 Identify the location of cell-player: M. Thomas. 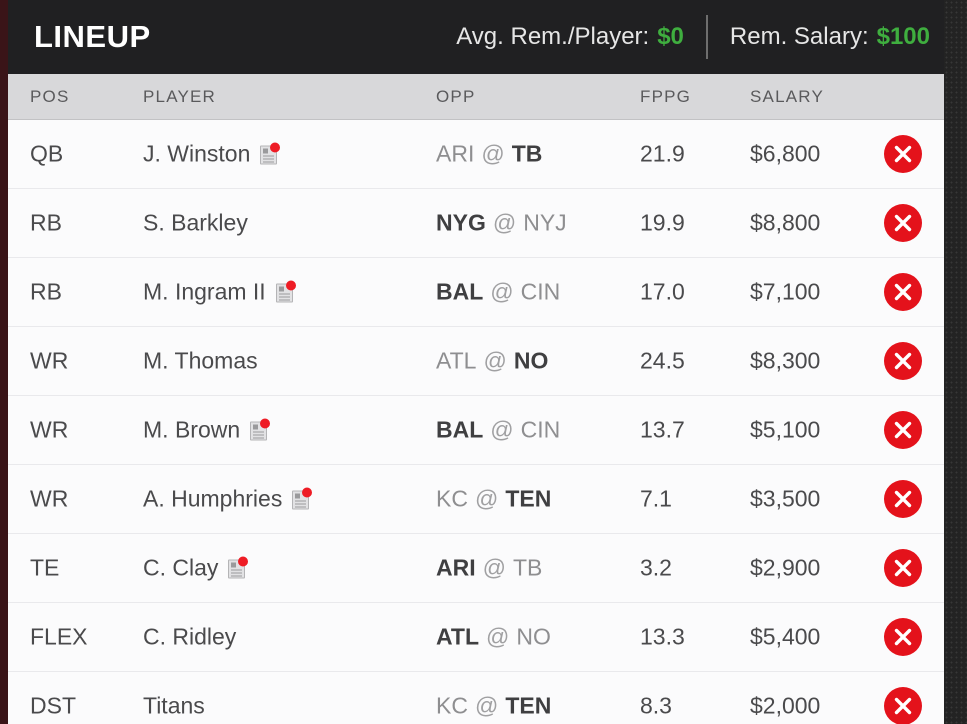
(200, 361).